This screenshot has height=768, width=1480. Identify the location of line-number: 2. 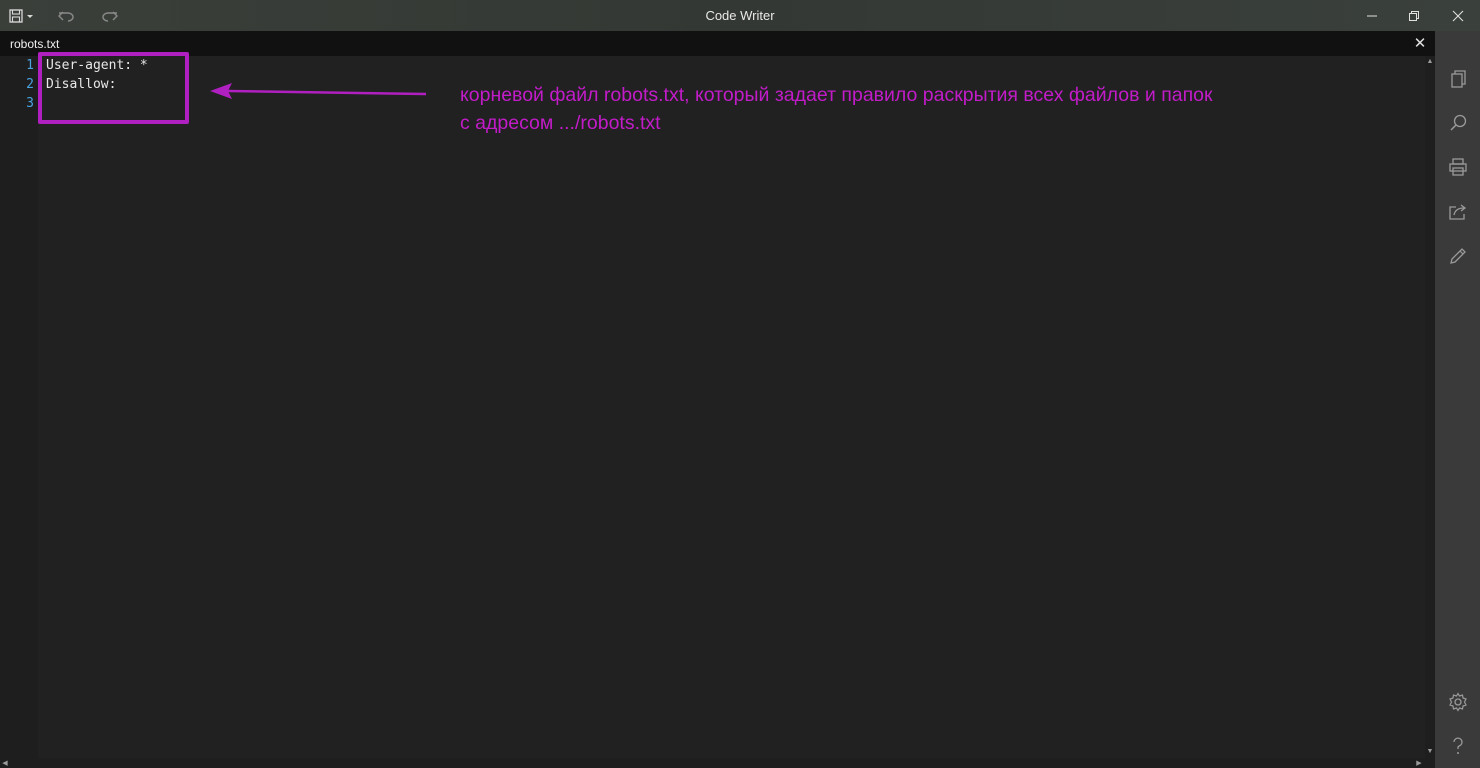
(30, 84).